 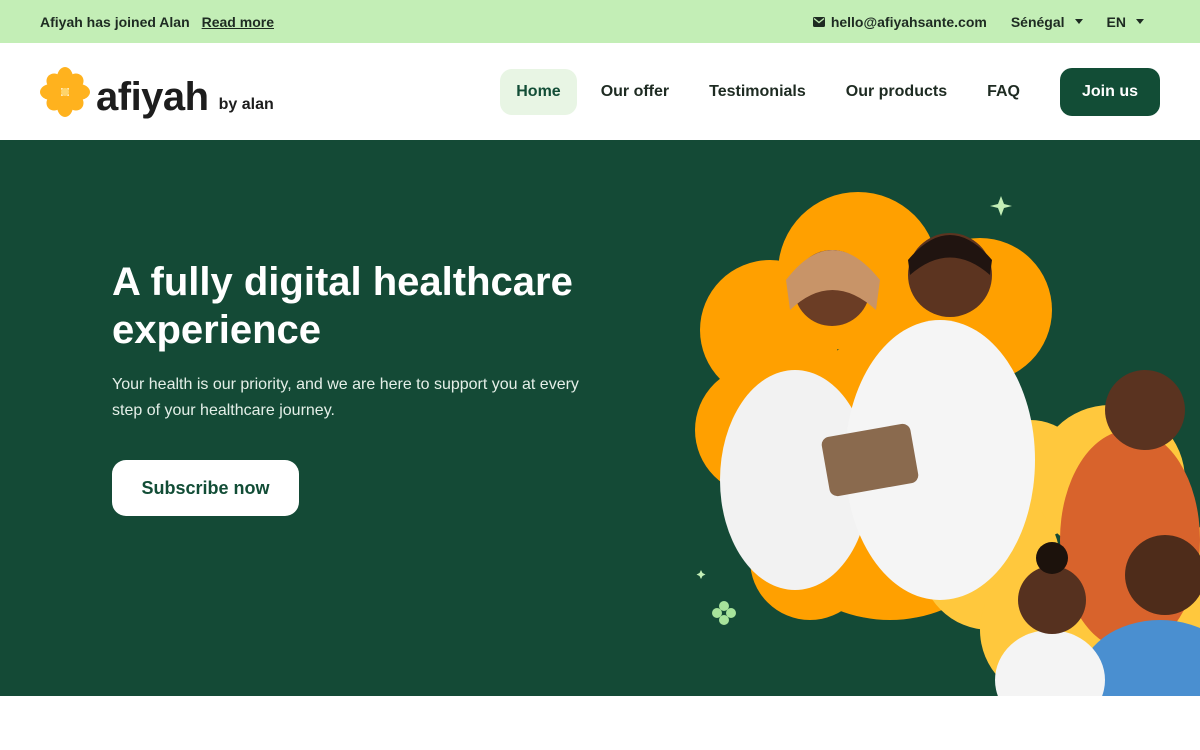 What do you see at coordinates (724, 613) in the screenshot?
I see `clover-icon` at bounding box center [724, 613].